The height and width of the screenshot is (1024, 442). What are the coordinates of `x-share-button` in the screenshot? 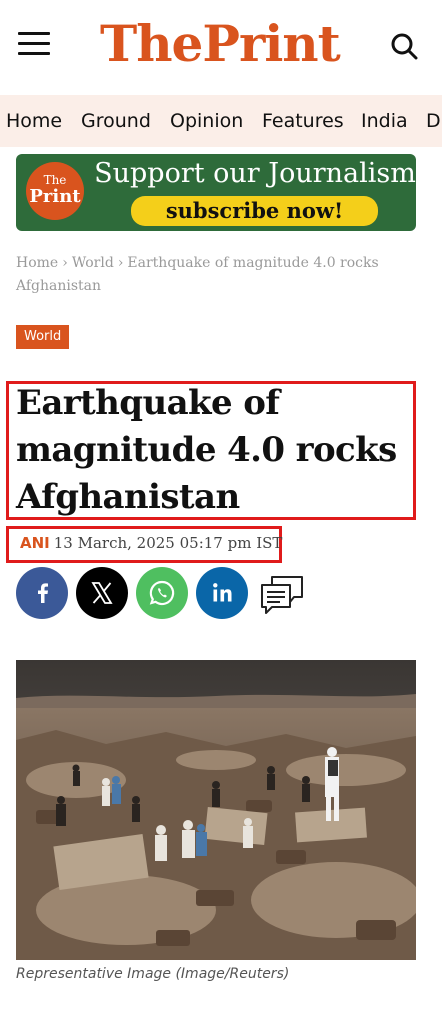 It's located at (102, 593).